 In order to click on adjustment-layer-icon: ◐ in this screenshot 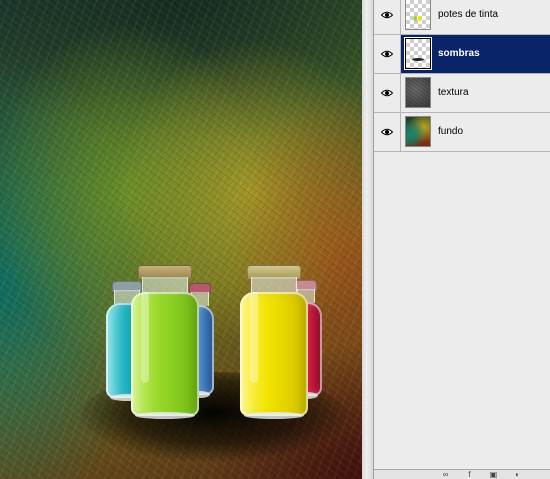, I will do `click(517, 475)`.